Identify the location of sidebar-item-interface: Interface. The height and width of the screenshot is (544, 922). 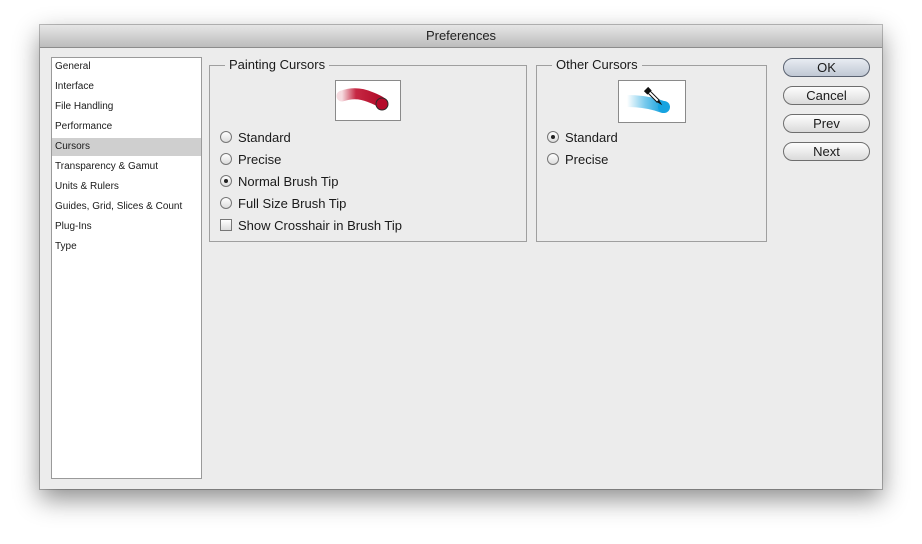
(126, 87).